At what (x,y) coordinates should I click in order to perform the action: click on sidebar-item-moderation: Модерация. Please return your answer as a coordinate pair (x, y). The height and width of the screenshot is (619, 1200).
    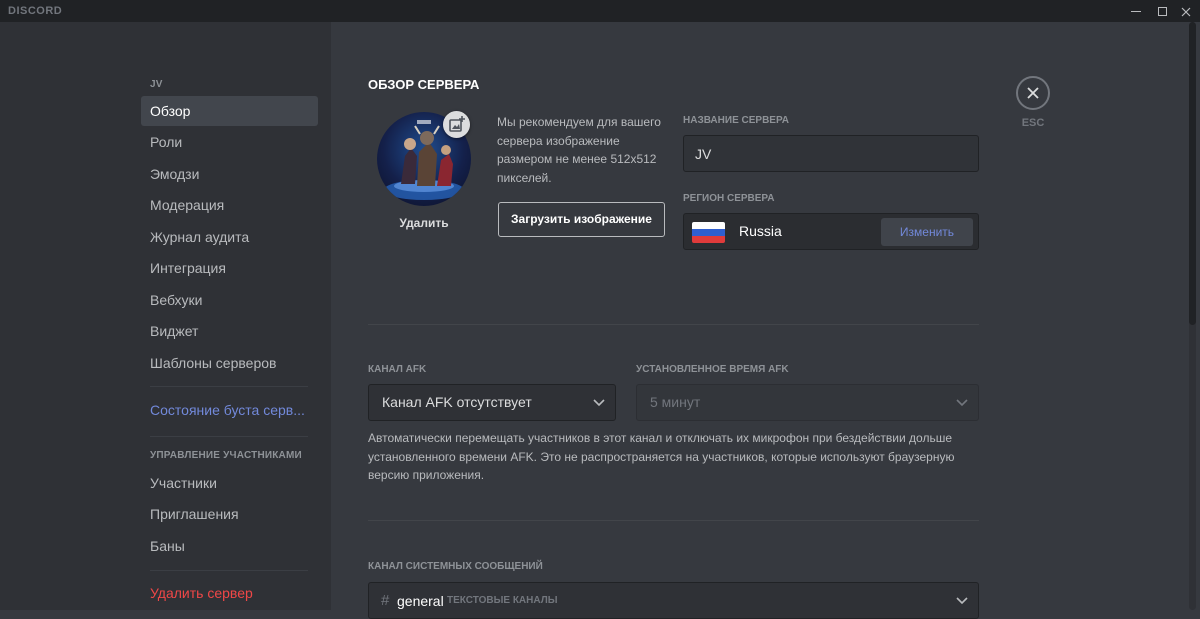
    Looking at the image, I should click on (229, 205).